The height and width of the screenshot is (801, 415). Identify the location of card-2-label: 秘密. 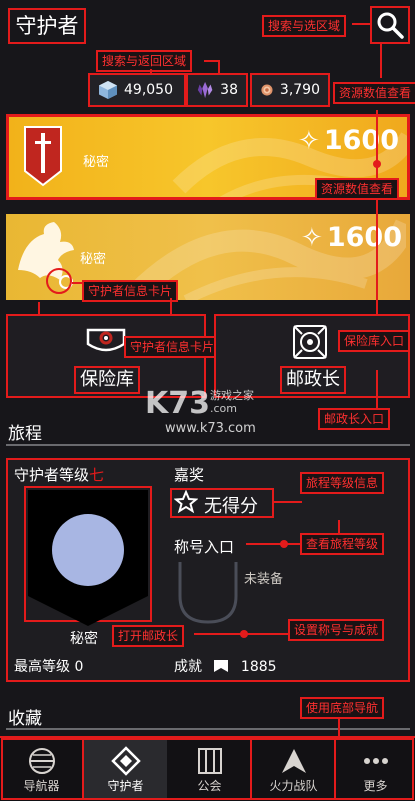
(93, 259).